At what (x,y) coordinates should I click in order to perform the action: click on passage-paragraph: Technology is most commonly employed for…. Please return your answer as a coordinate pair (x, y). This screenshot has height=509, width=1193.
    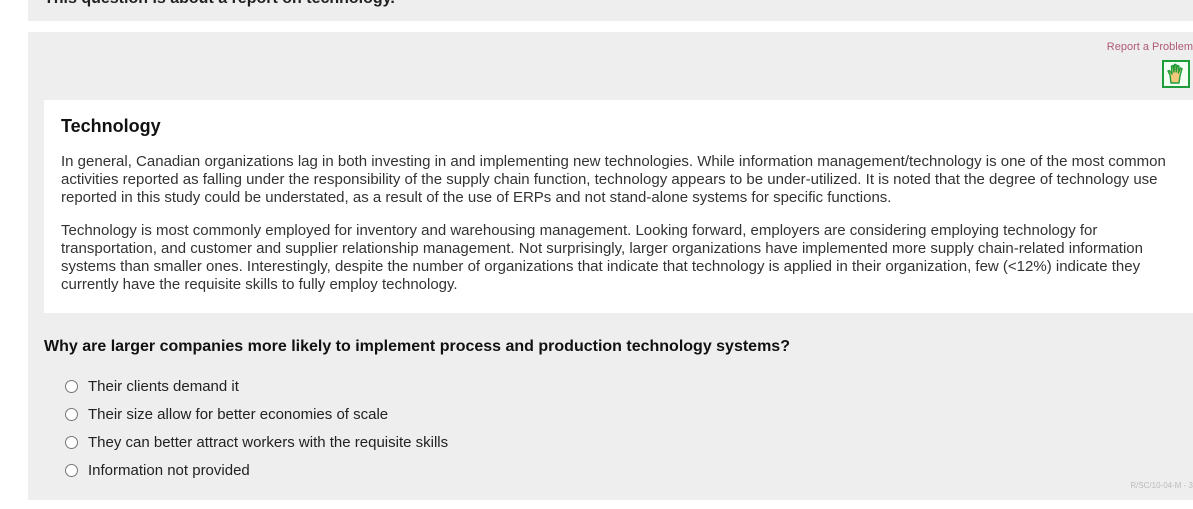
    Looking at the image, I should click on (602, 257).